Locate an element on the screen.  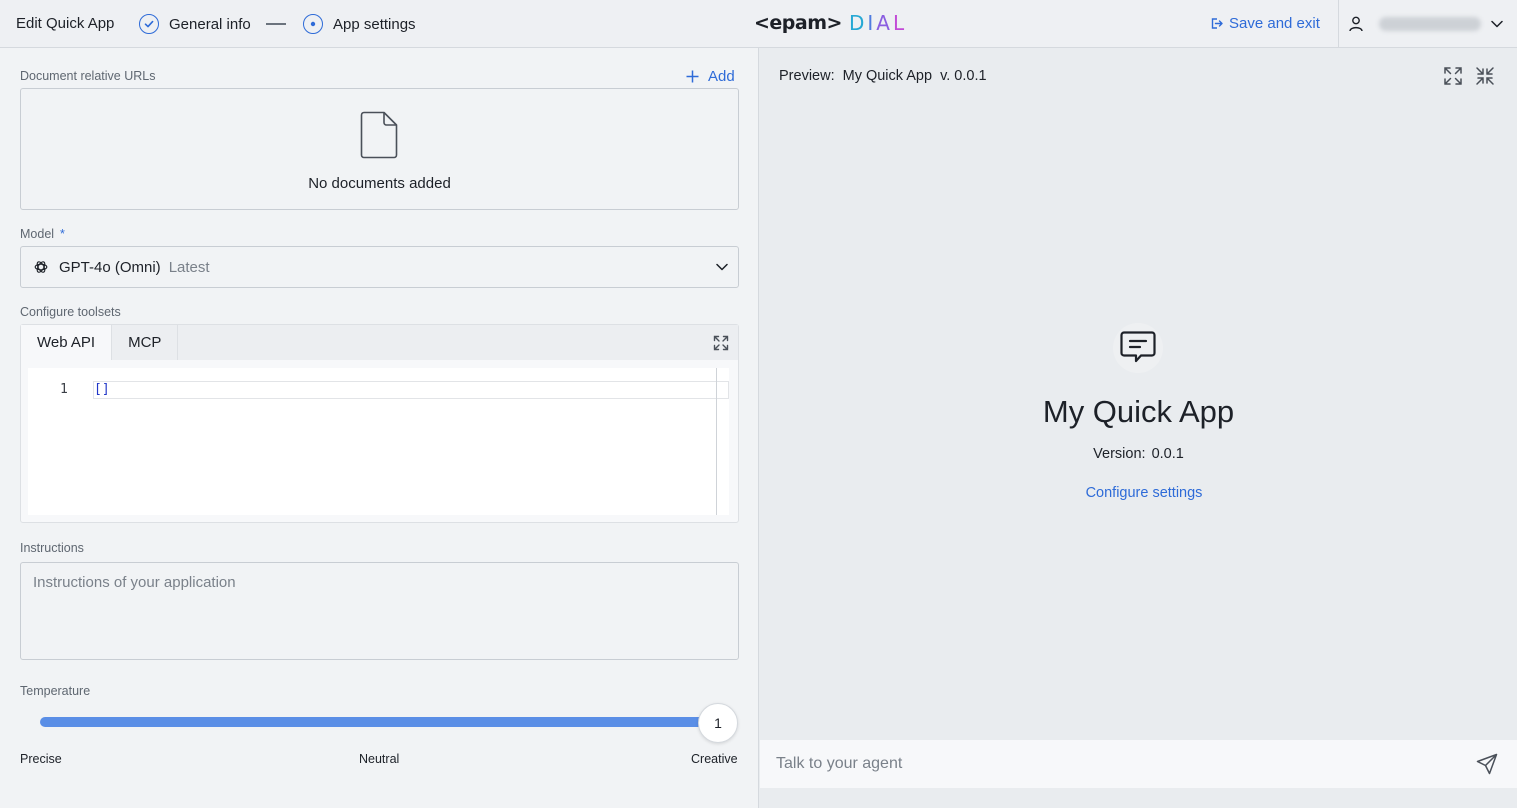
toolsets-label: Configure toolsets is located at coordinates (70, 312).